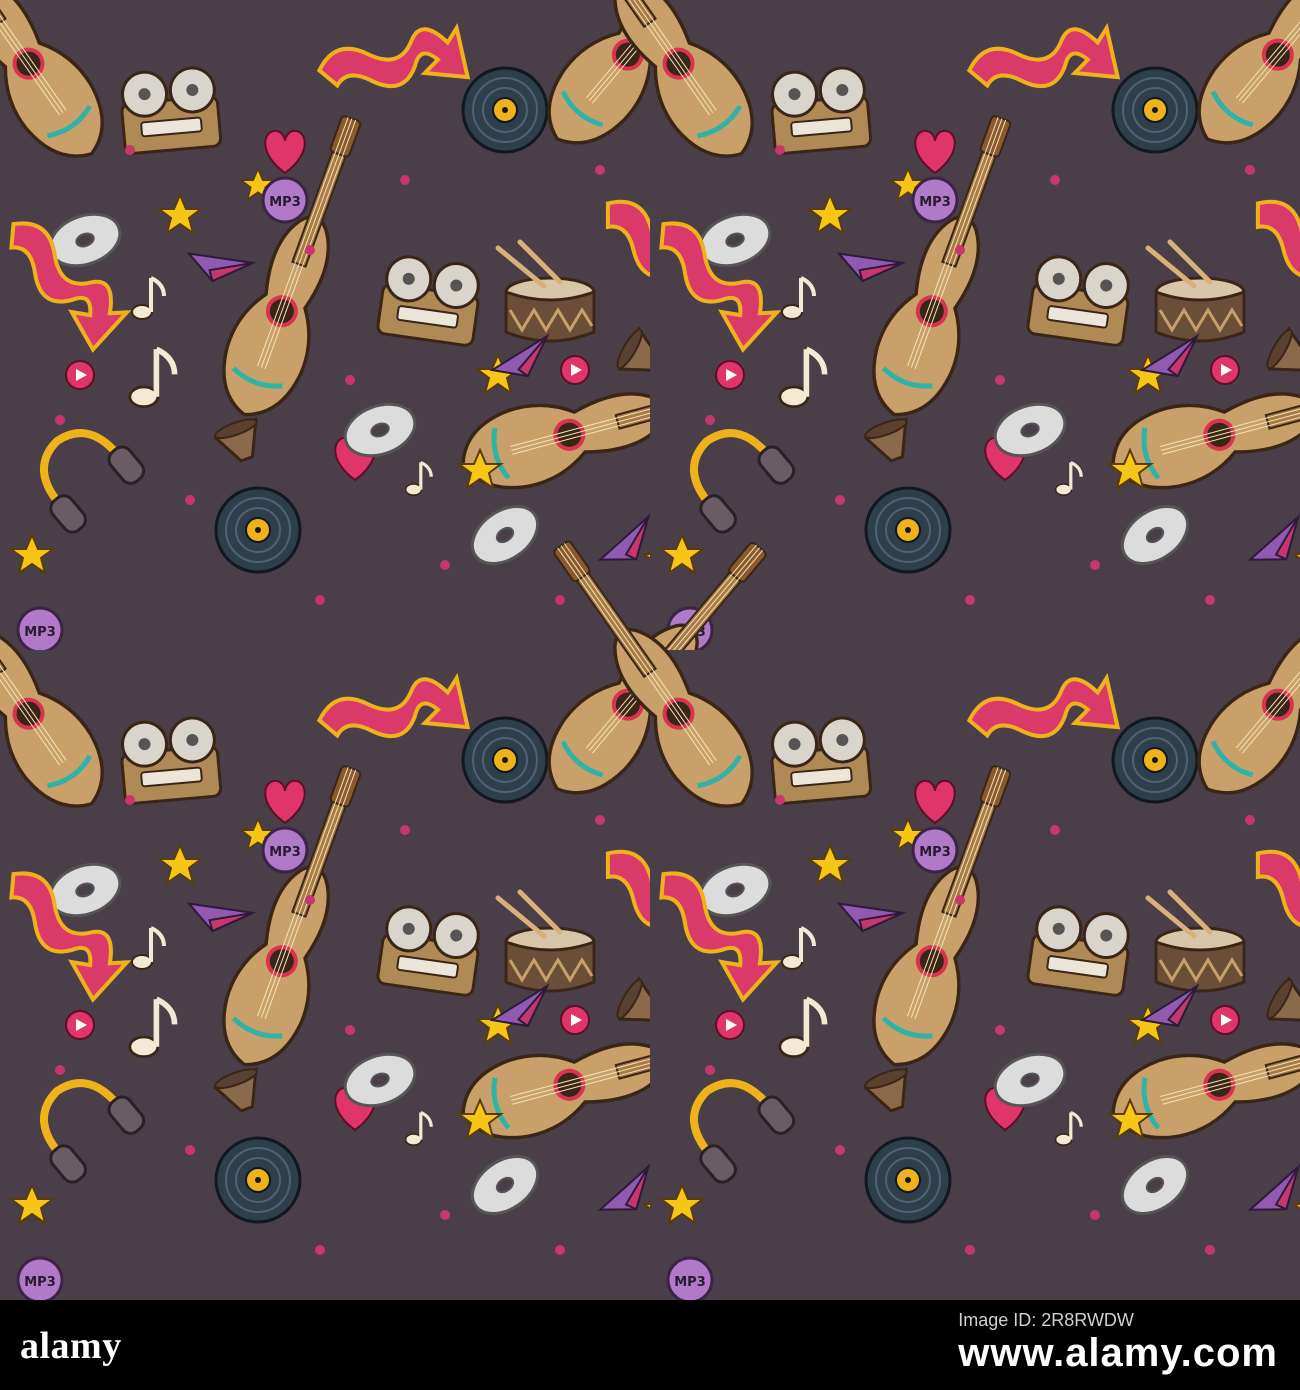  What do you see at coordinates (71, 1346) in the screenshot?
I see `alamy-logo: alamy` at bounding box center [71, 1346].